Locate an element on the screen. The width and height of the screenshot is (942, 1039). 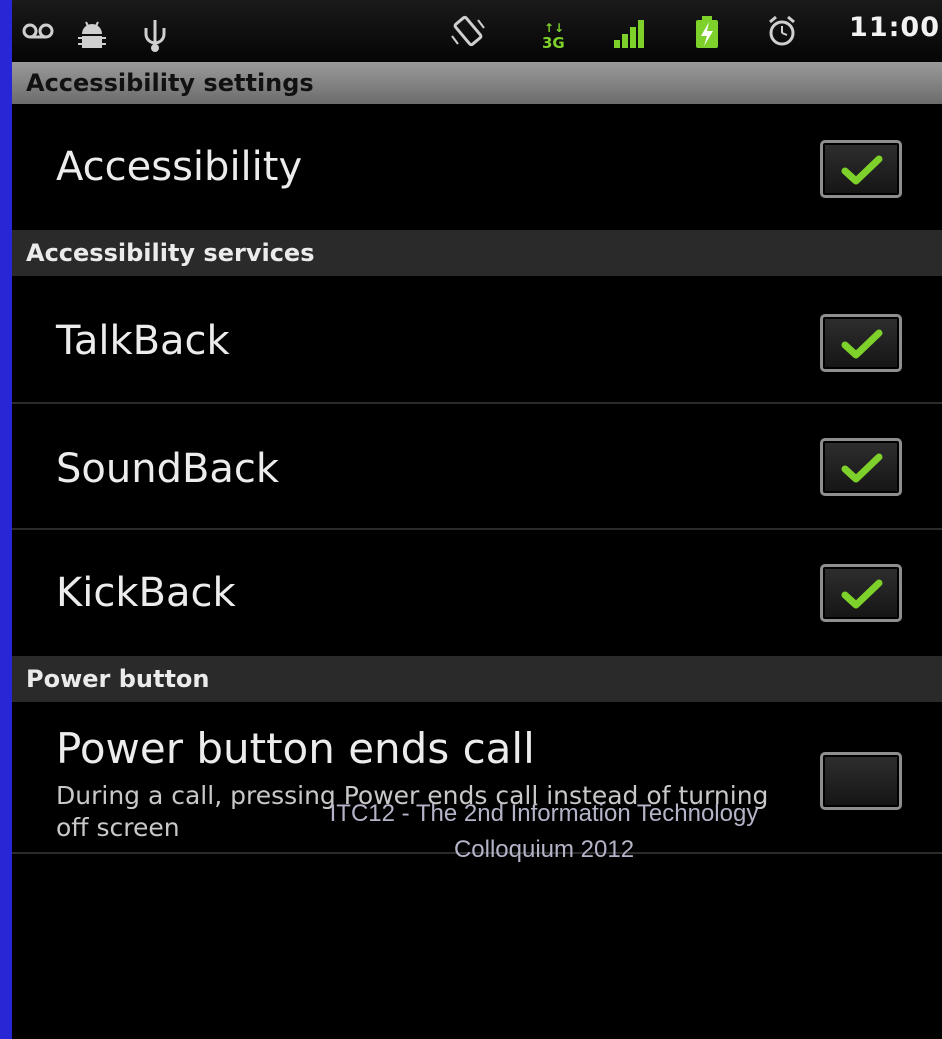
voicemail-icon is located at coordinates (38, 31).